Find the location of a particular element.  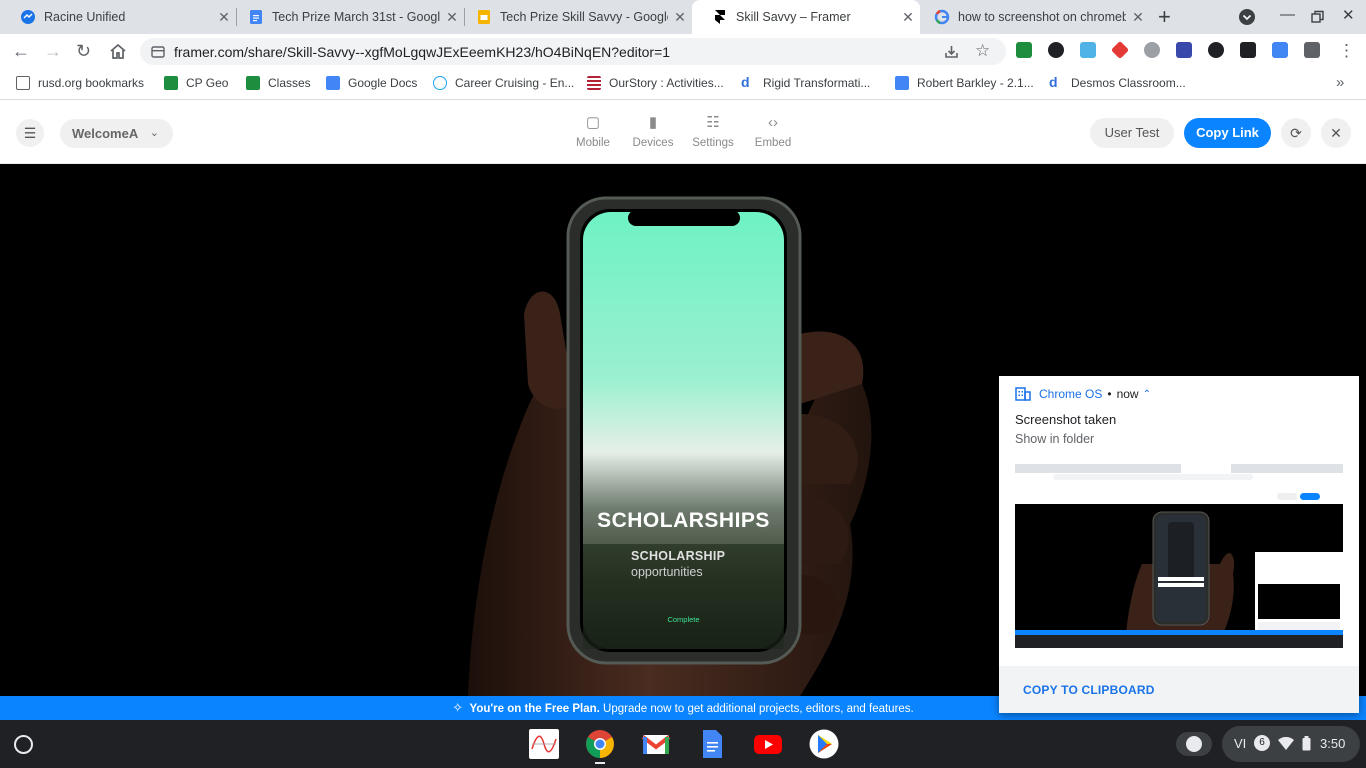

spy-ext-icon is located at coordinates (1248, 50).